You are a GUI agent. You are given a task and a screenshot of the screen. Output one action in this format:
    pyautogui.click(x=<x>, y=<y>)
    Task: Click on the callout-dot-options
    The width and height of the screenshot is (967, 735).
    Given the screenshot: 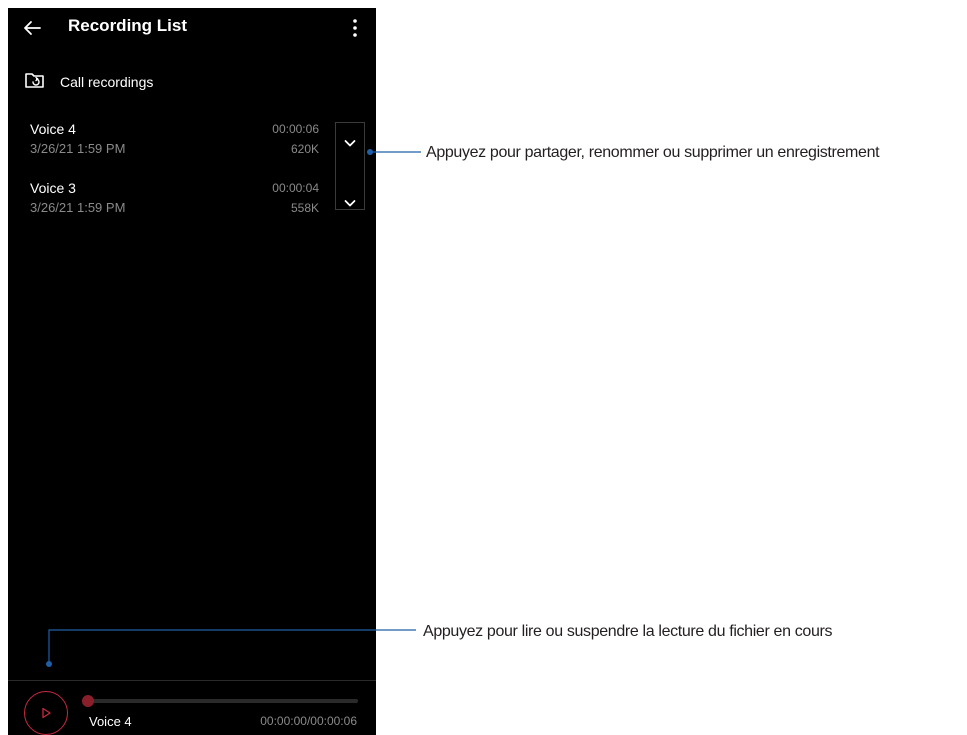 What is the action you would take?
    pyautogui.click(x=370, y=152)
    